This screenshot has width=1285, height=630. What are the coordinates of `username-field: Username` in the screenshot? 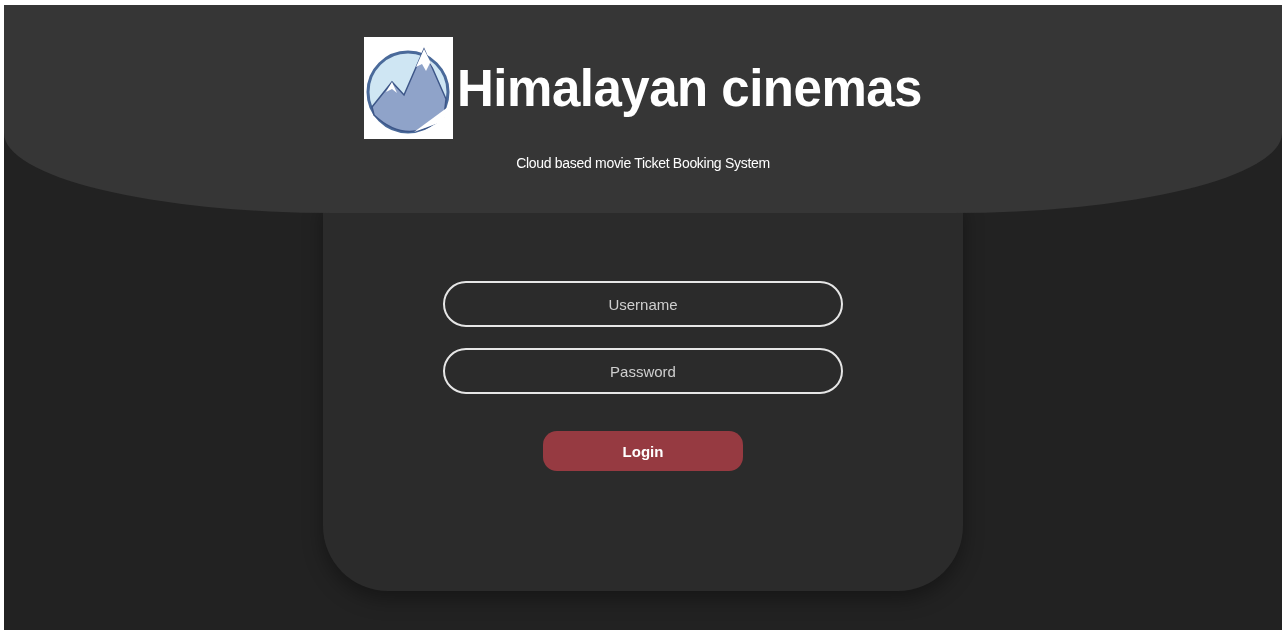 It's located at (643, 304).